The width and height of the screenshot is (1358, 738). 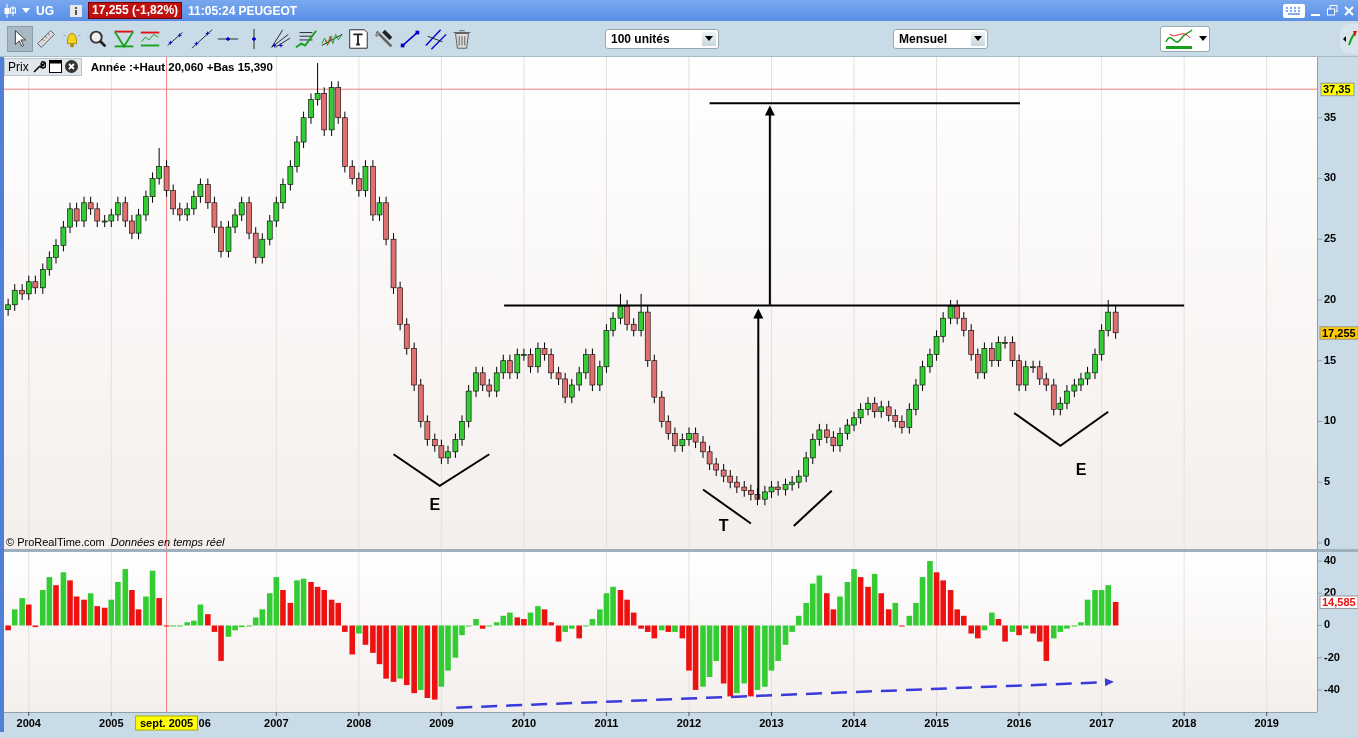 I want to click on axis-label: 2019, so click(x=1266, y=723).